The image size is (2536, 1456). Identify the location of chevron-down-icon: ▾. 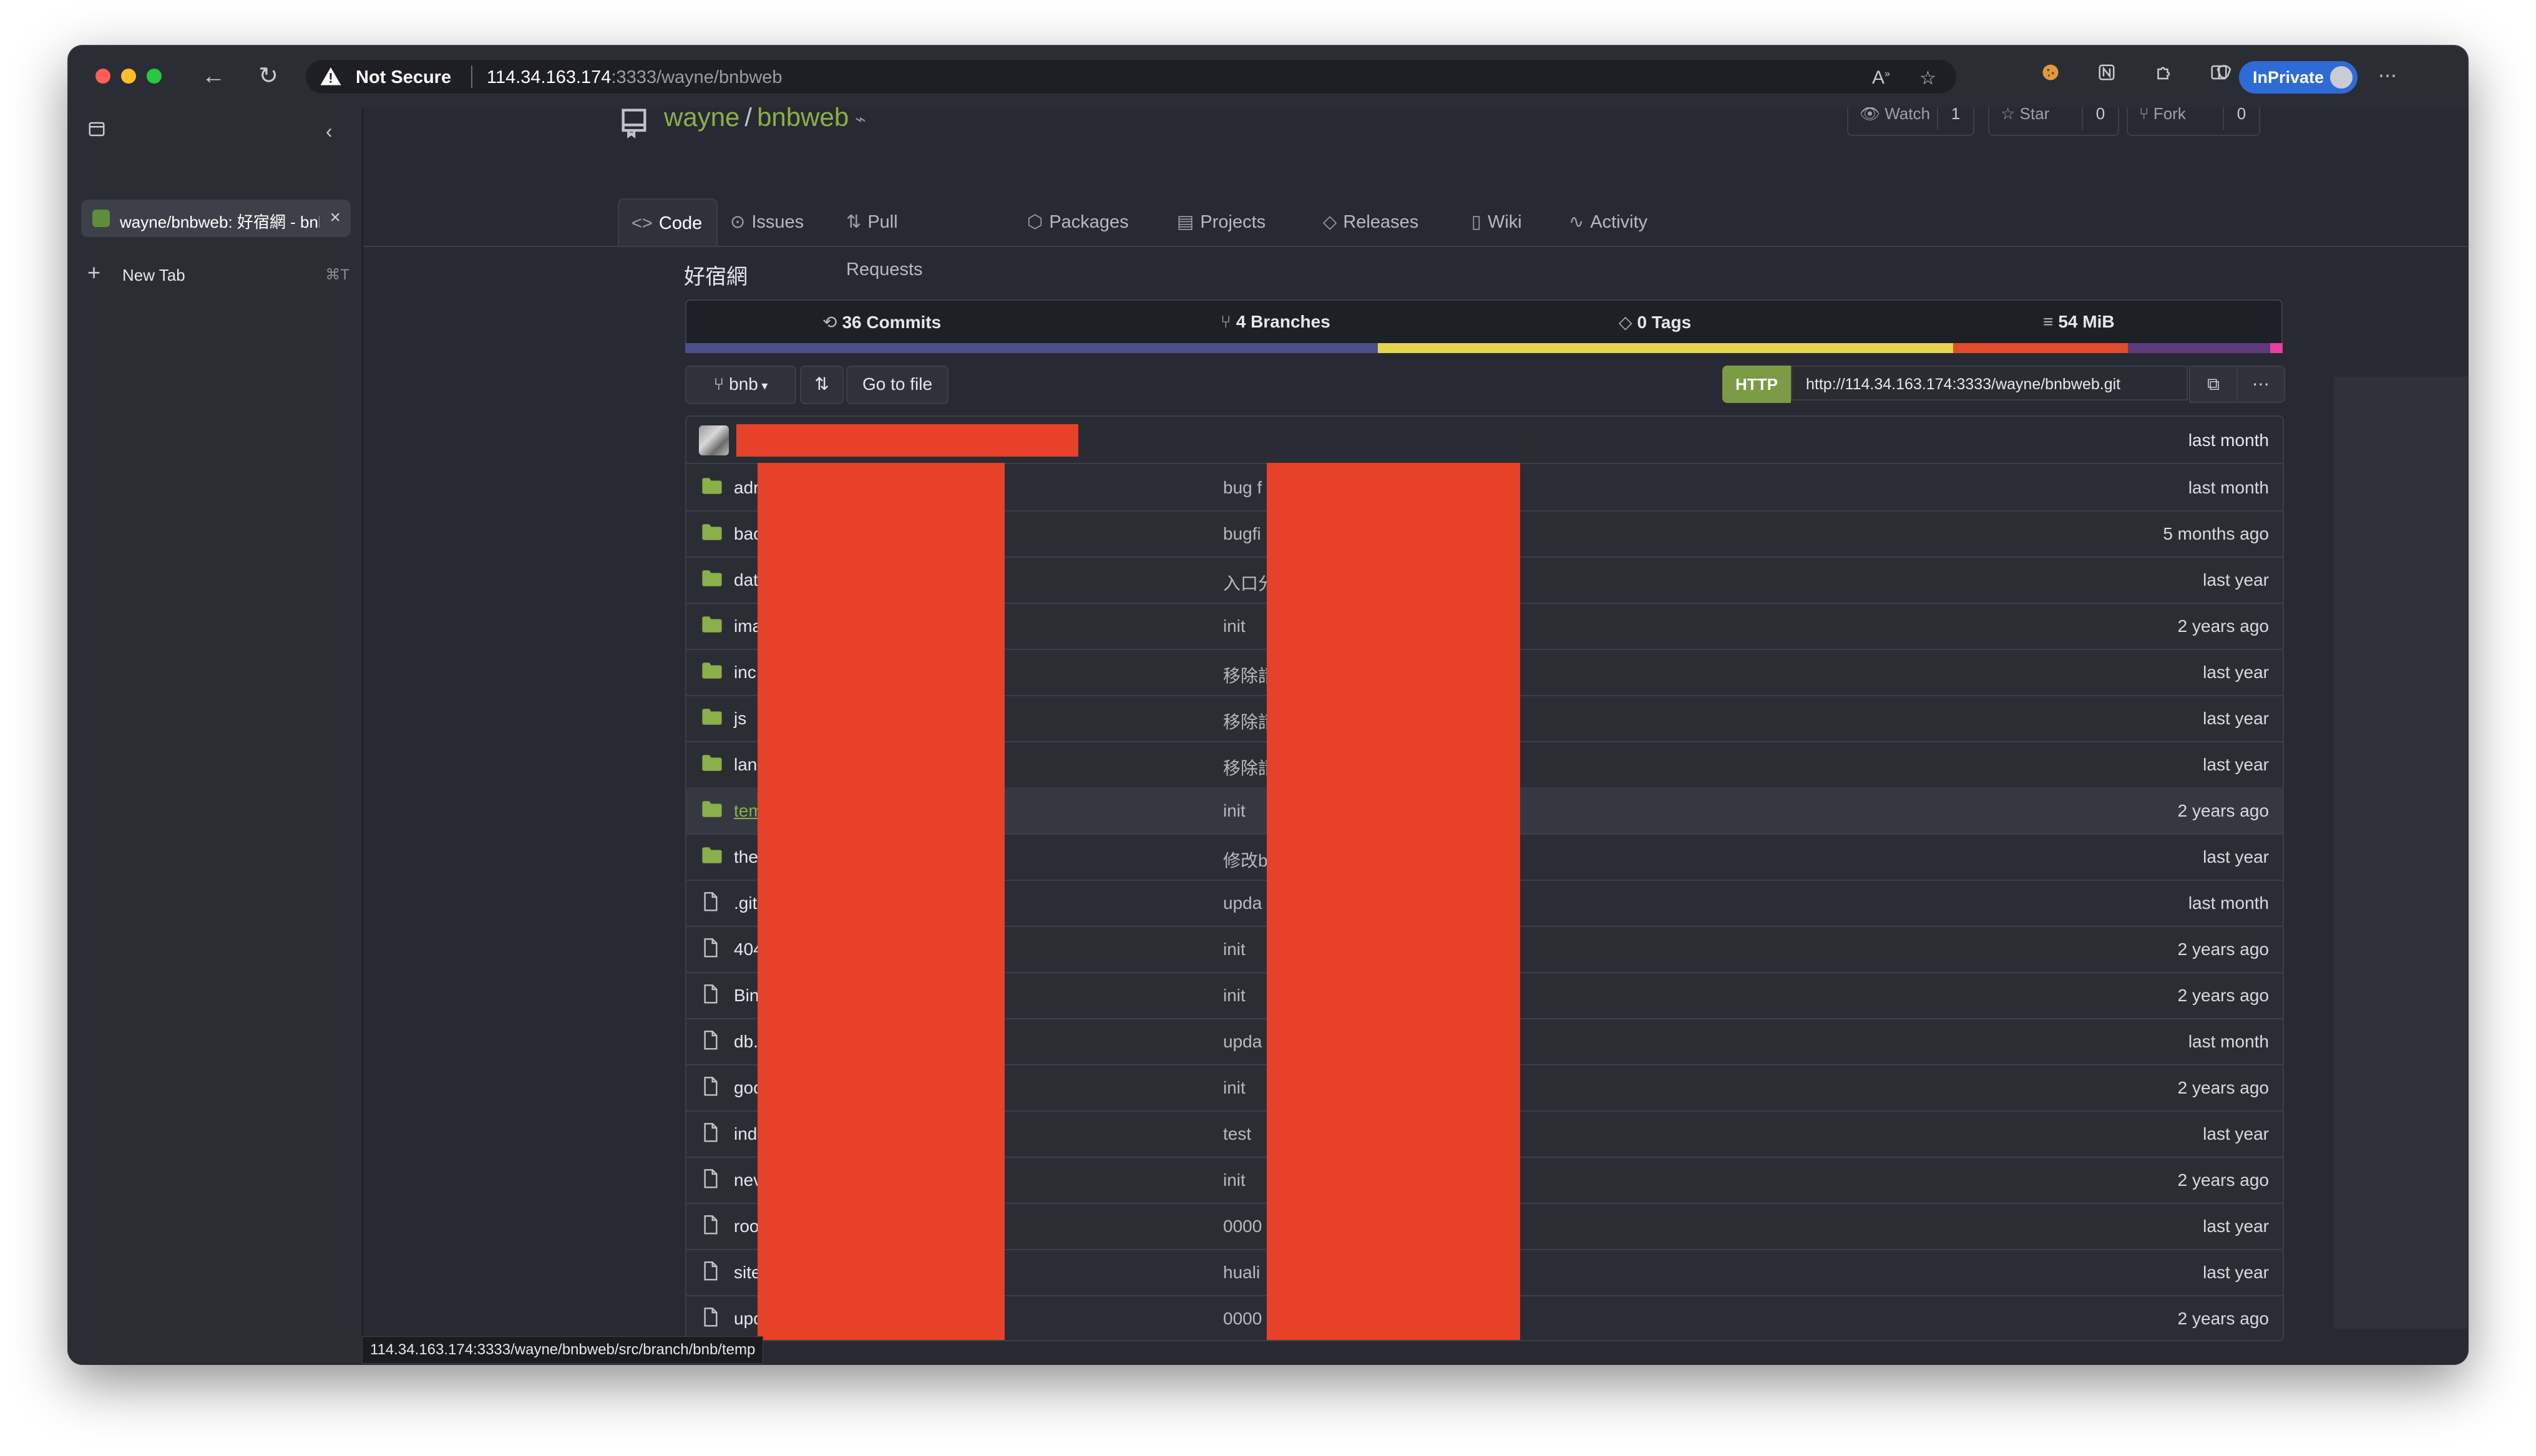
(763, 386).